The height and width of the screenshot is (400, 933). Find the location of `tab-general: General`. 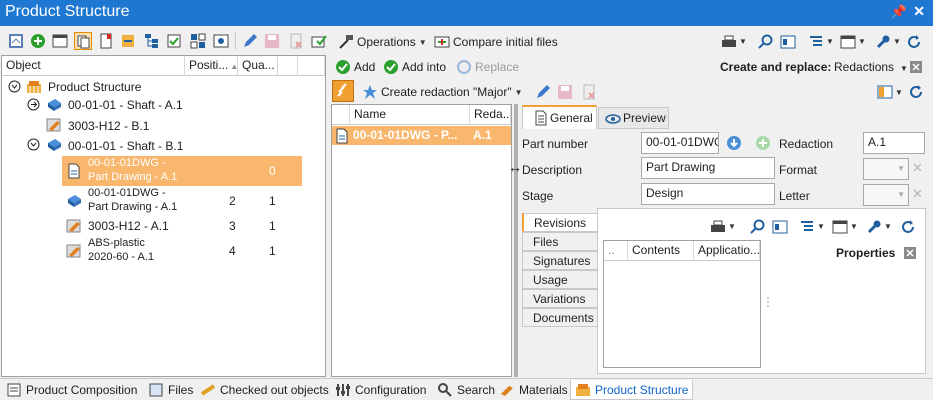

tab-general: General is located at coordinates (559, 117).